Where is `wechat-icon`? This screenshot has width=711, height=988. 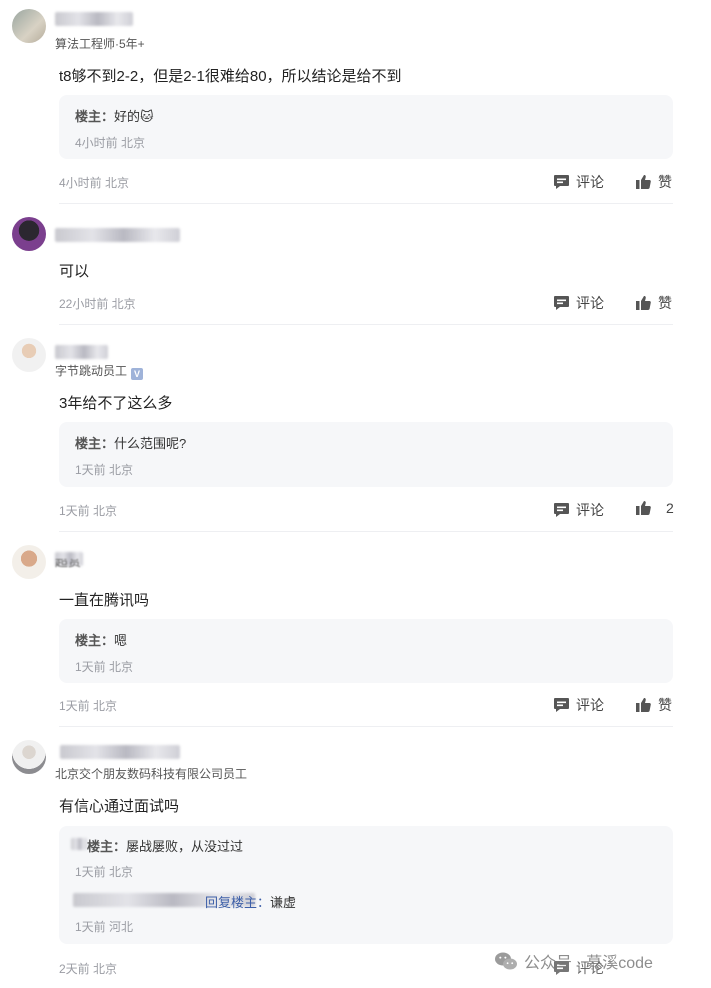 wechat-icon is located at coordinates (506, 961).